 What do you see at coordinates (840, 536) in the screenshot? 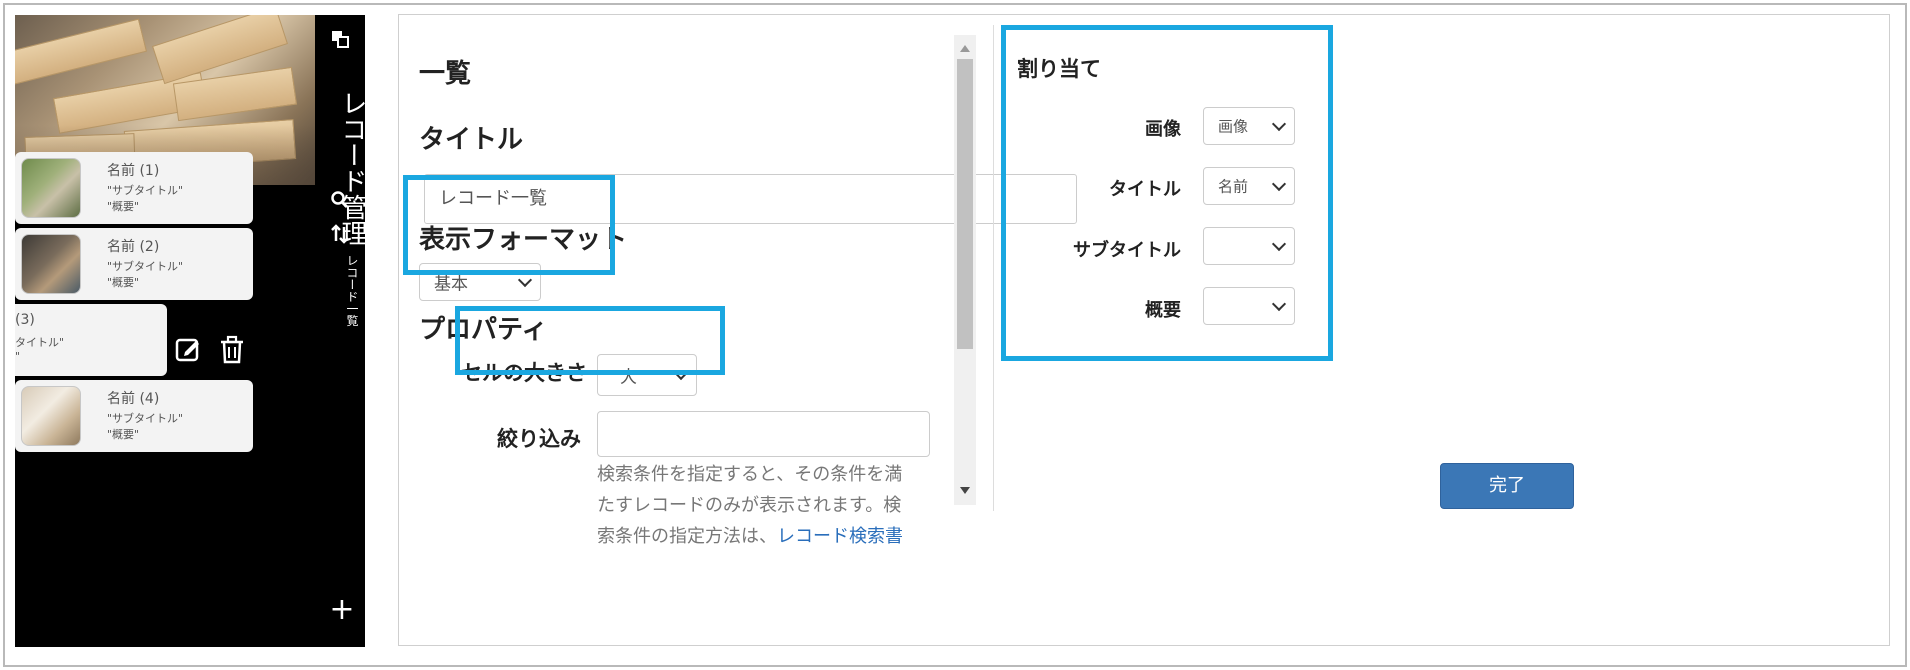
I see `record-search-doc-link: レコード検索書` at bounding box center [840, 536].